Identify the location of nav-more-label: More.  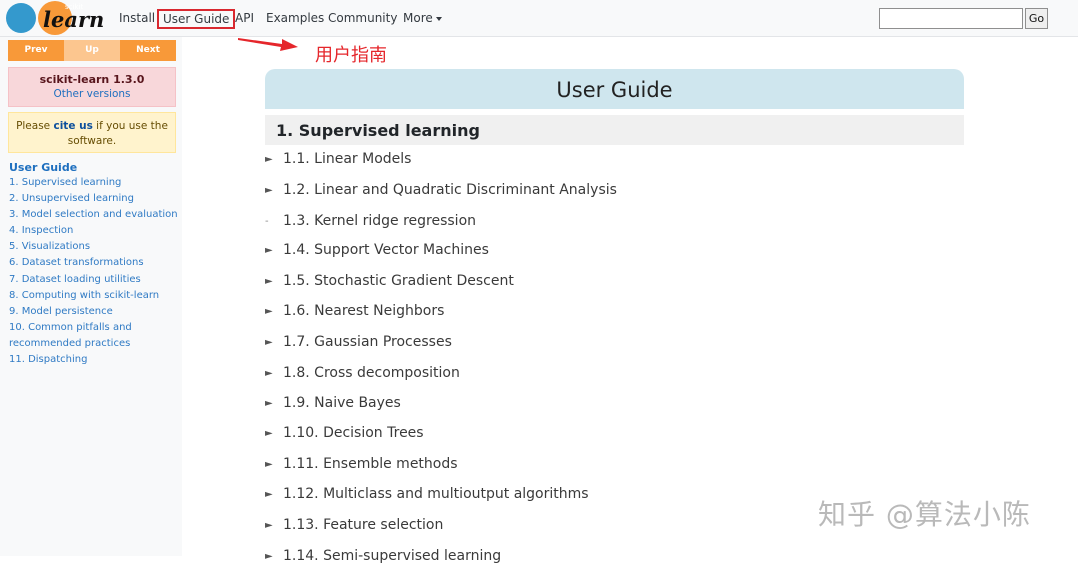
(418, 18).